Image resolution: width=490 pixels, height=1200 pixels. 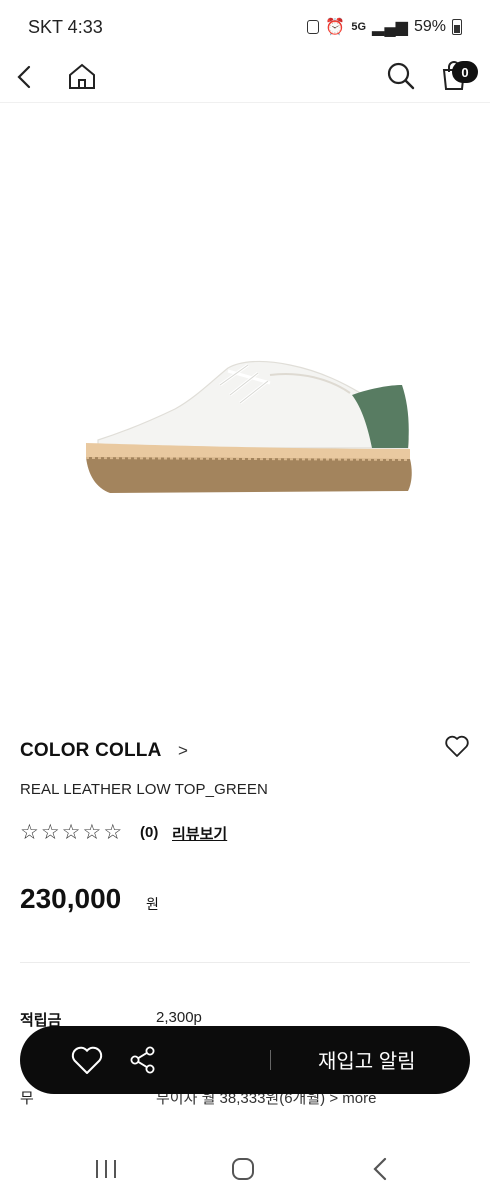 What do you see at coordinates (457, 27) in the screenshot?
I see `battery-icon` at bounding box center [457, 27].